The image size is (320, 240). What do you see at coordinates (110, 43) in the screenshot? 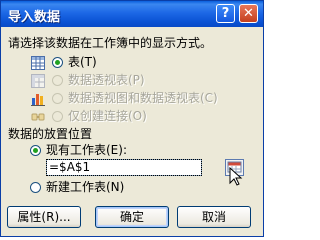
I see `display-section-label: 请选择该数据在工作簿中的显示方式。` at bounding box center [110, 43].